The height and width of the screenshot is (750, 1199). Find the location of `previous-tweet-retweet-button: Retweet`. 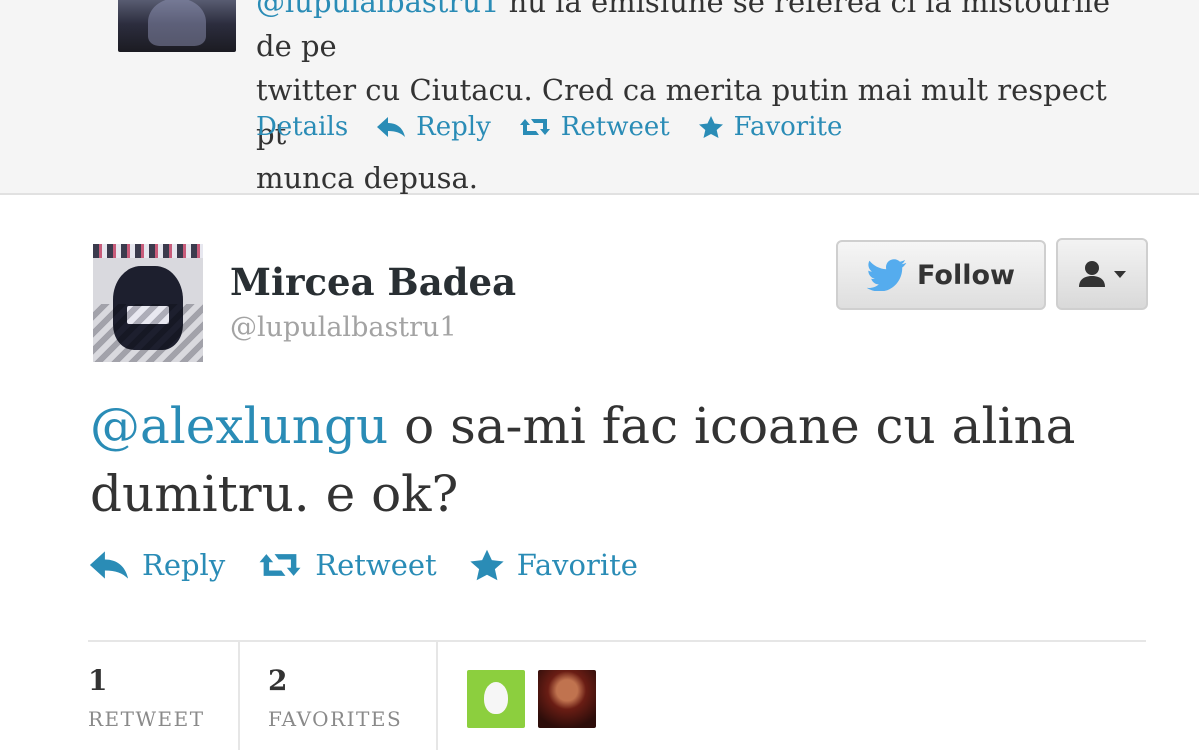

previous-tweet-retweet-button: Retweet is located at coordinates (594, 127).